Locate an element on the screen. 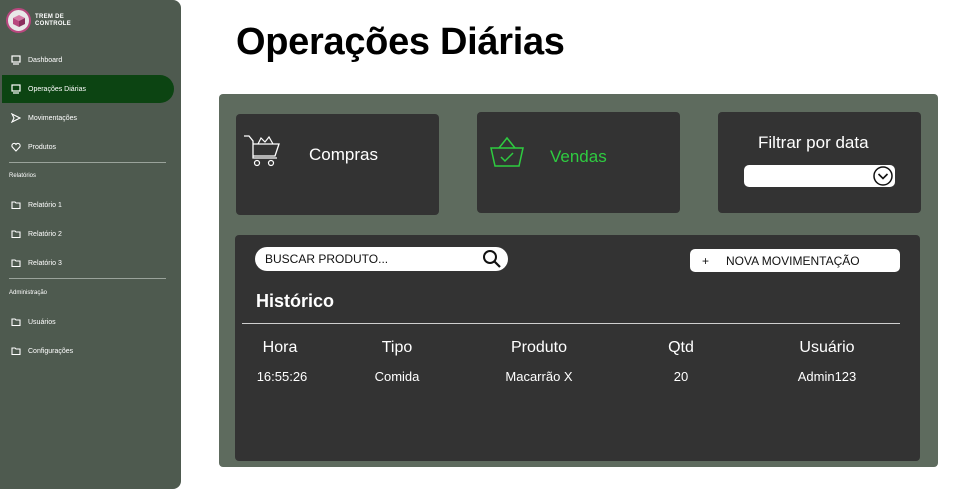  page-title: Operações Diárias is located at coordinates (400, 42).